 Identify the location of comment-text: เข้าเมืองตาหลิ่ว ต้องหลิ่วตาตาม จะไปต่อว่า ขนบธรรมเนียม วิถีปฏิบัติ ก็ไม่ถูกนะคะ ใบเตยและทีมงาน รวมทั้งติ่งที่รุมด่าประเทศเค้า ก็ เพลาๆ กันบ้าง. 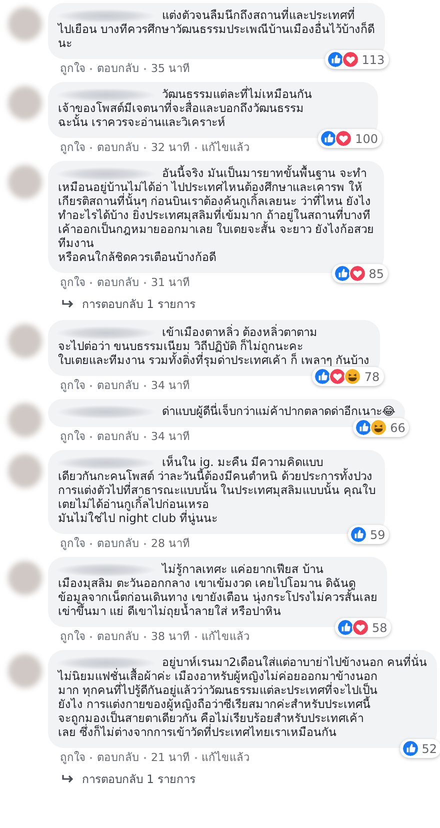
(214, 346).